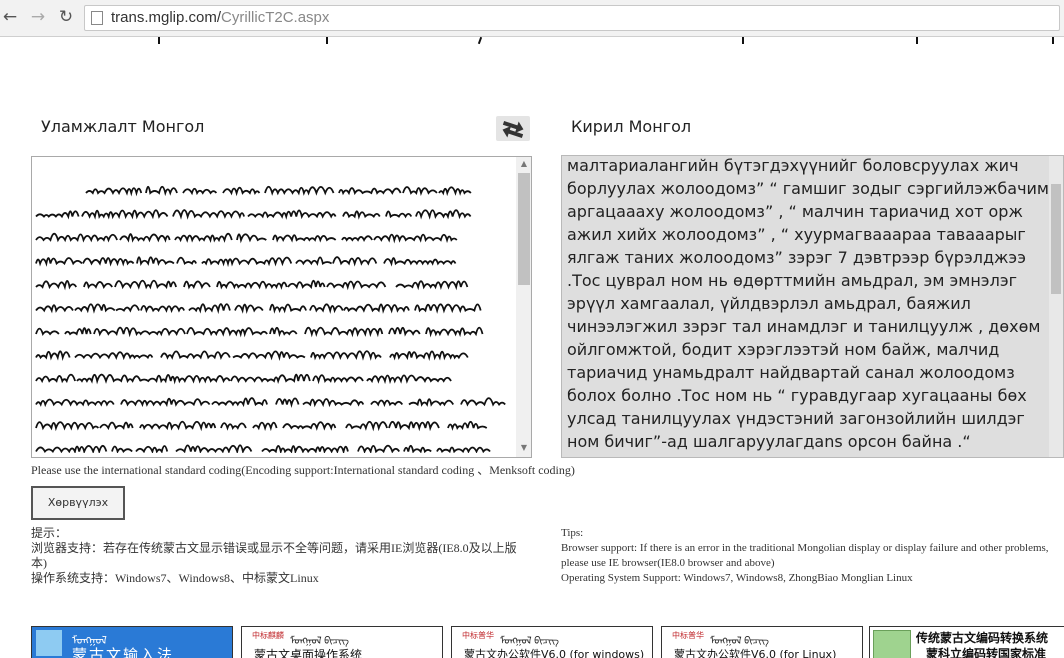 This screenshot has height=658, width=1064. I want to click on swap-arrows-icon, so click(513, 129).